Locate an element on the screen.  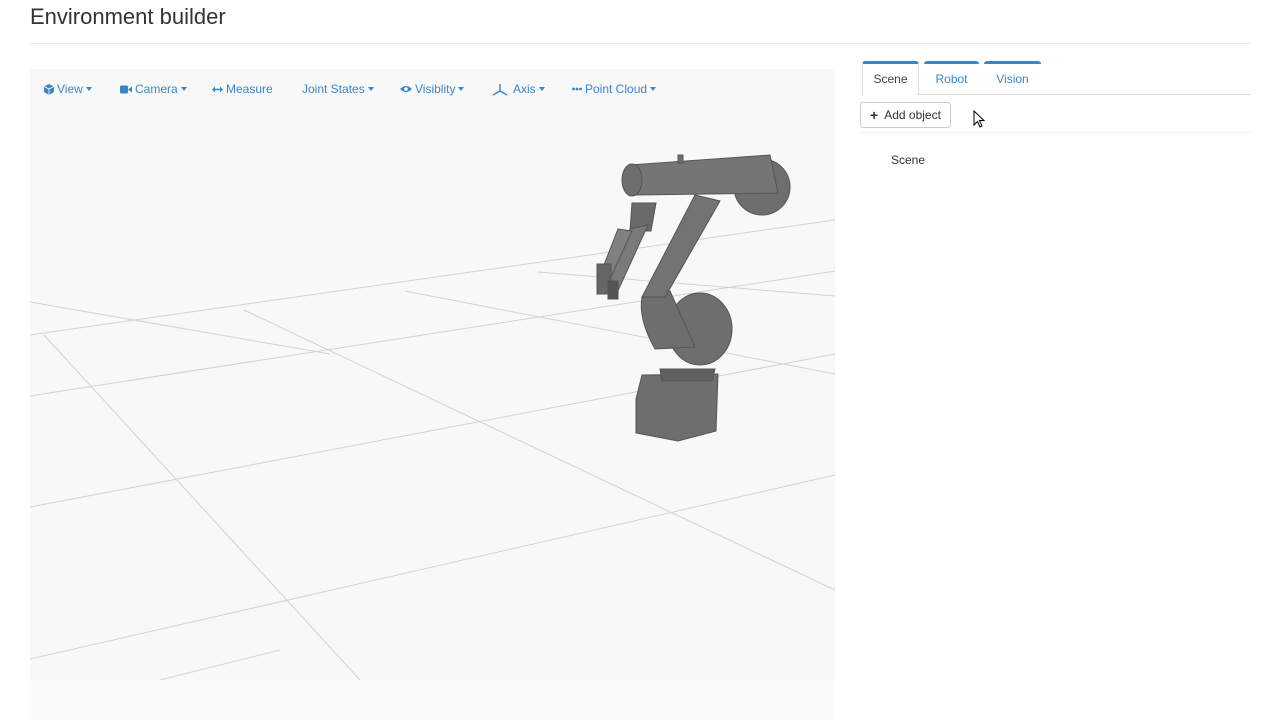
tree-item-scene: Scene is located at coordinates (908, 160).